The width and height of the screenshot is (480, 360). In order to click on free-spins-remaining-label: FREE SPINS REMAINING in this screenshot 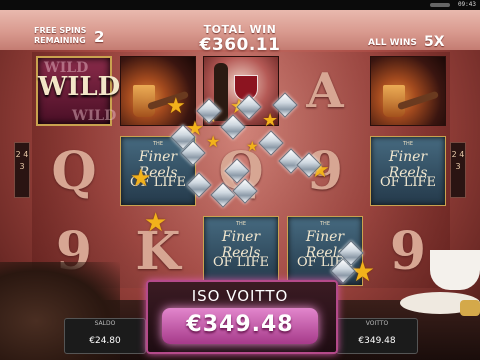, I will do `click(60, 35)`.